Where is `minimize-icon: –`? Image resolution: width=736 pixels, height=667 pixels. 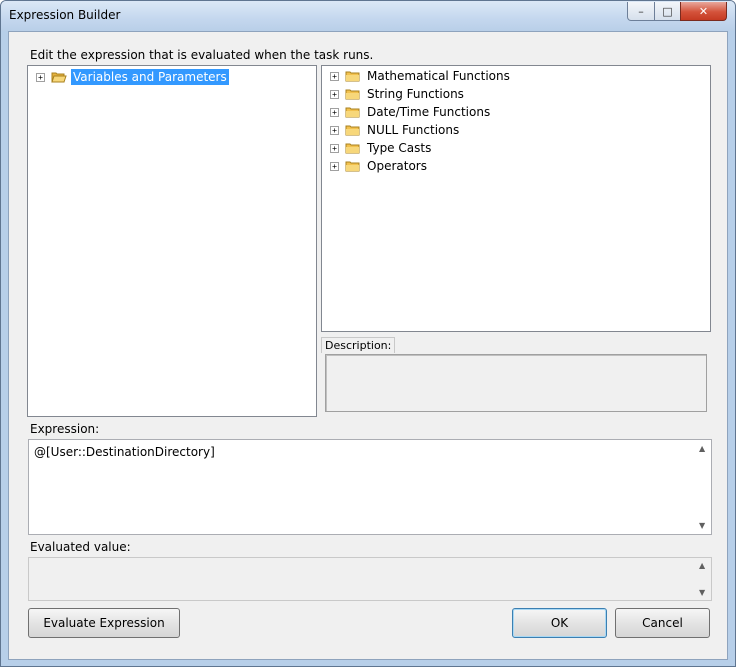 minimize-icon: – is located at coordinates (641, 11).